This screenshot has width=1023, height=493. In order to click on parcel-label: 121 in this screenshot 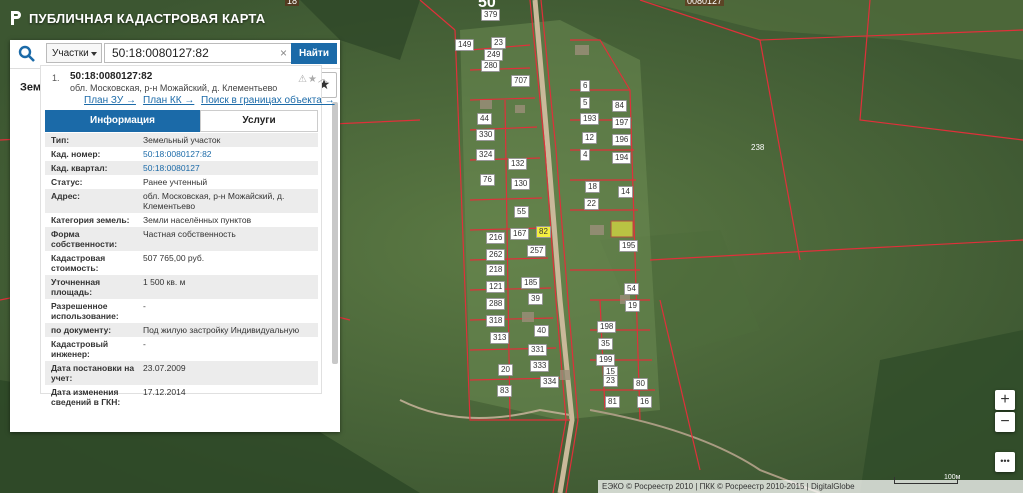, I will do `click(496, 287)`.